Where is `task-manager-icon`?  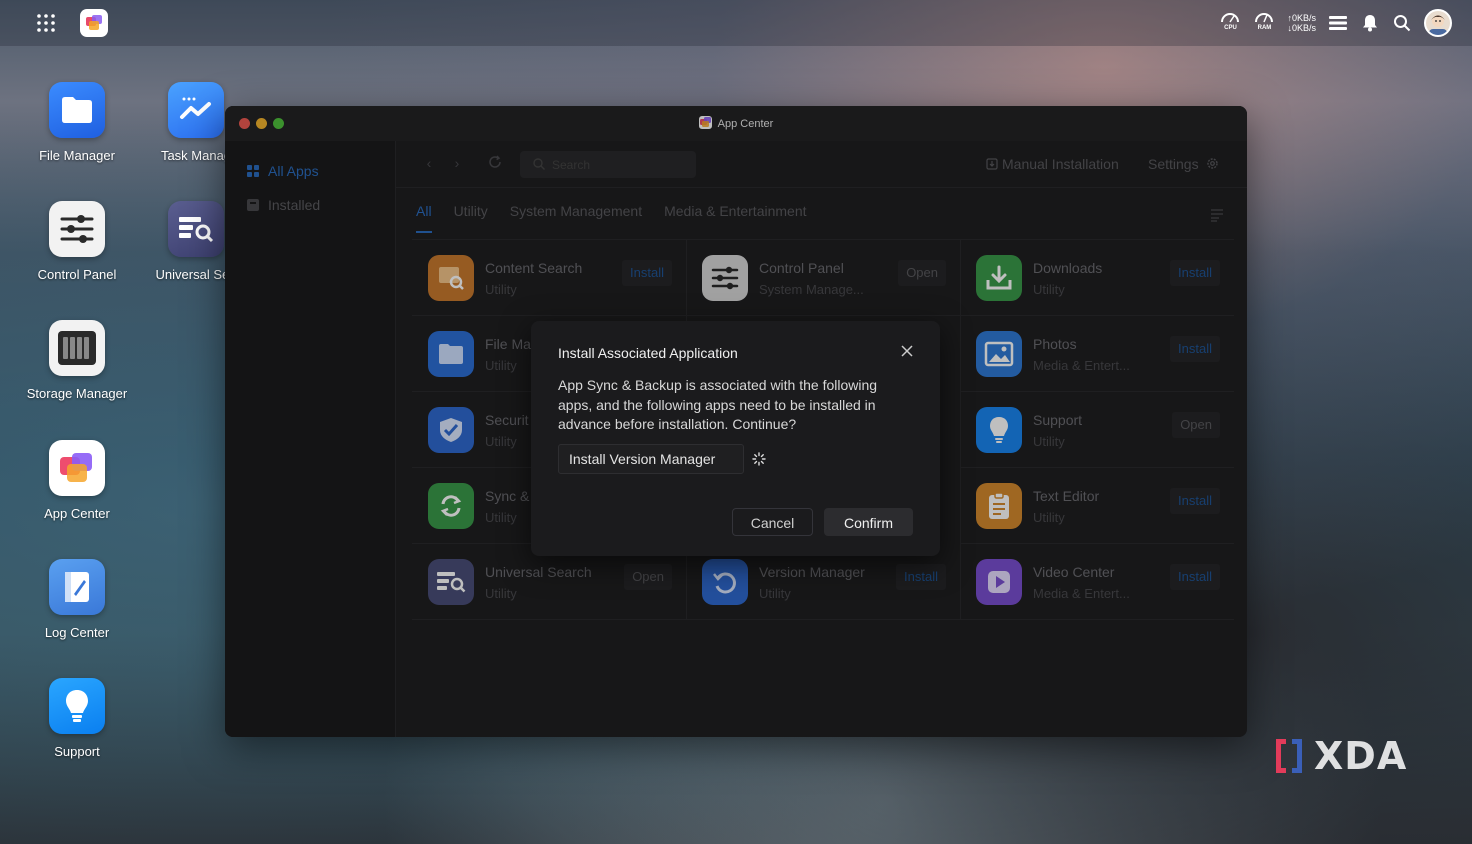
task-manager-icon is located at coordinates (196, 110).